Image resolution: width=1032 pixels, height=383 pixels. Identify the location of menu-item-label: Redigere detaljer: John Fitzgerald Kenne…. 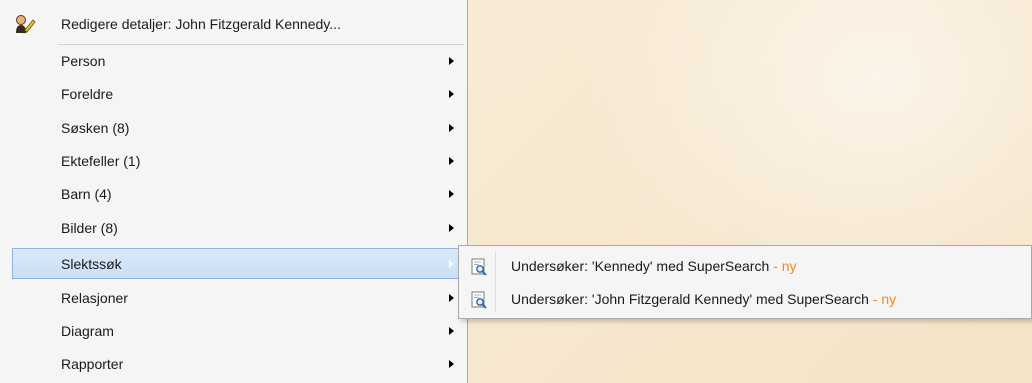
(201, 24).